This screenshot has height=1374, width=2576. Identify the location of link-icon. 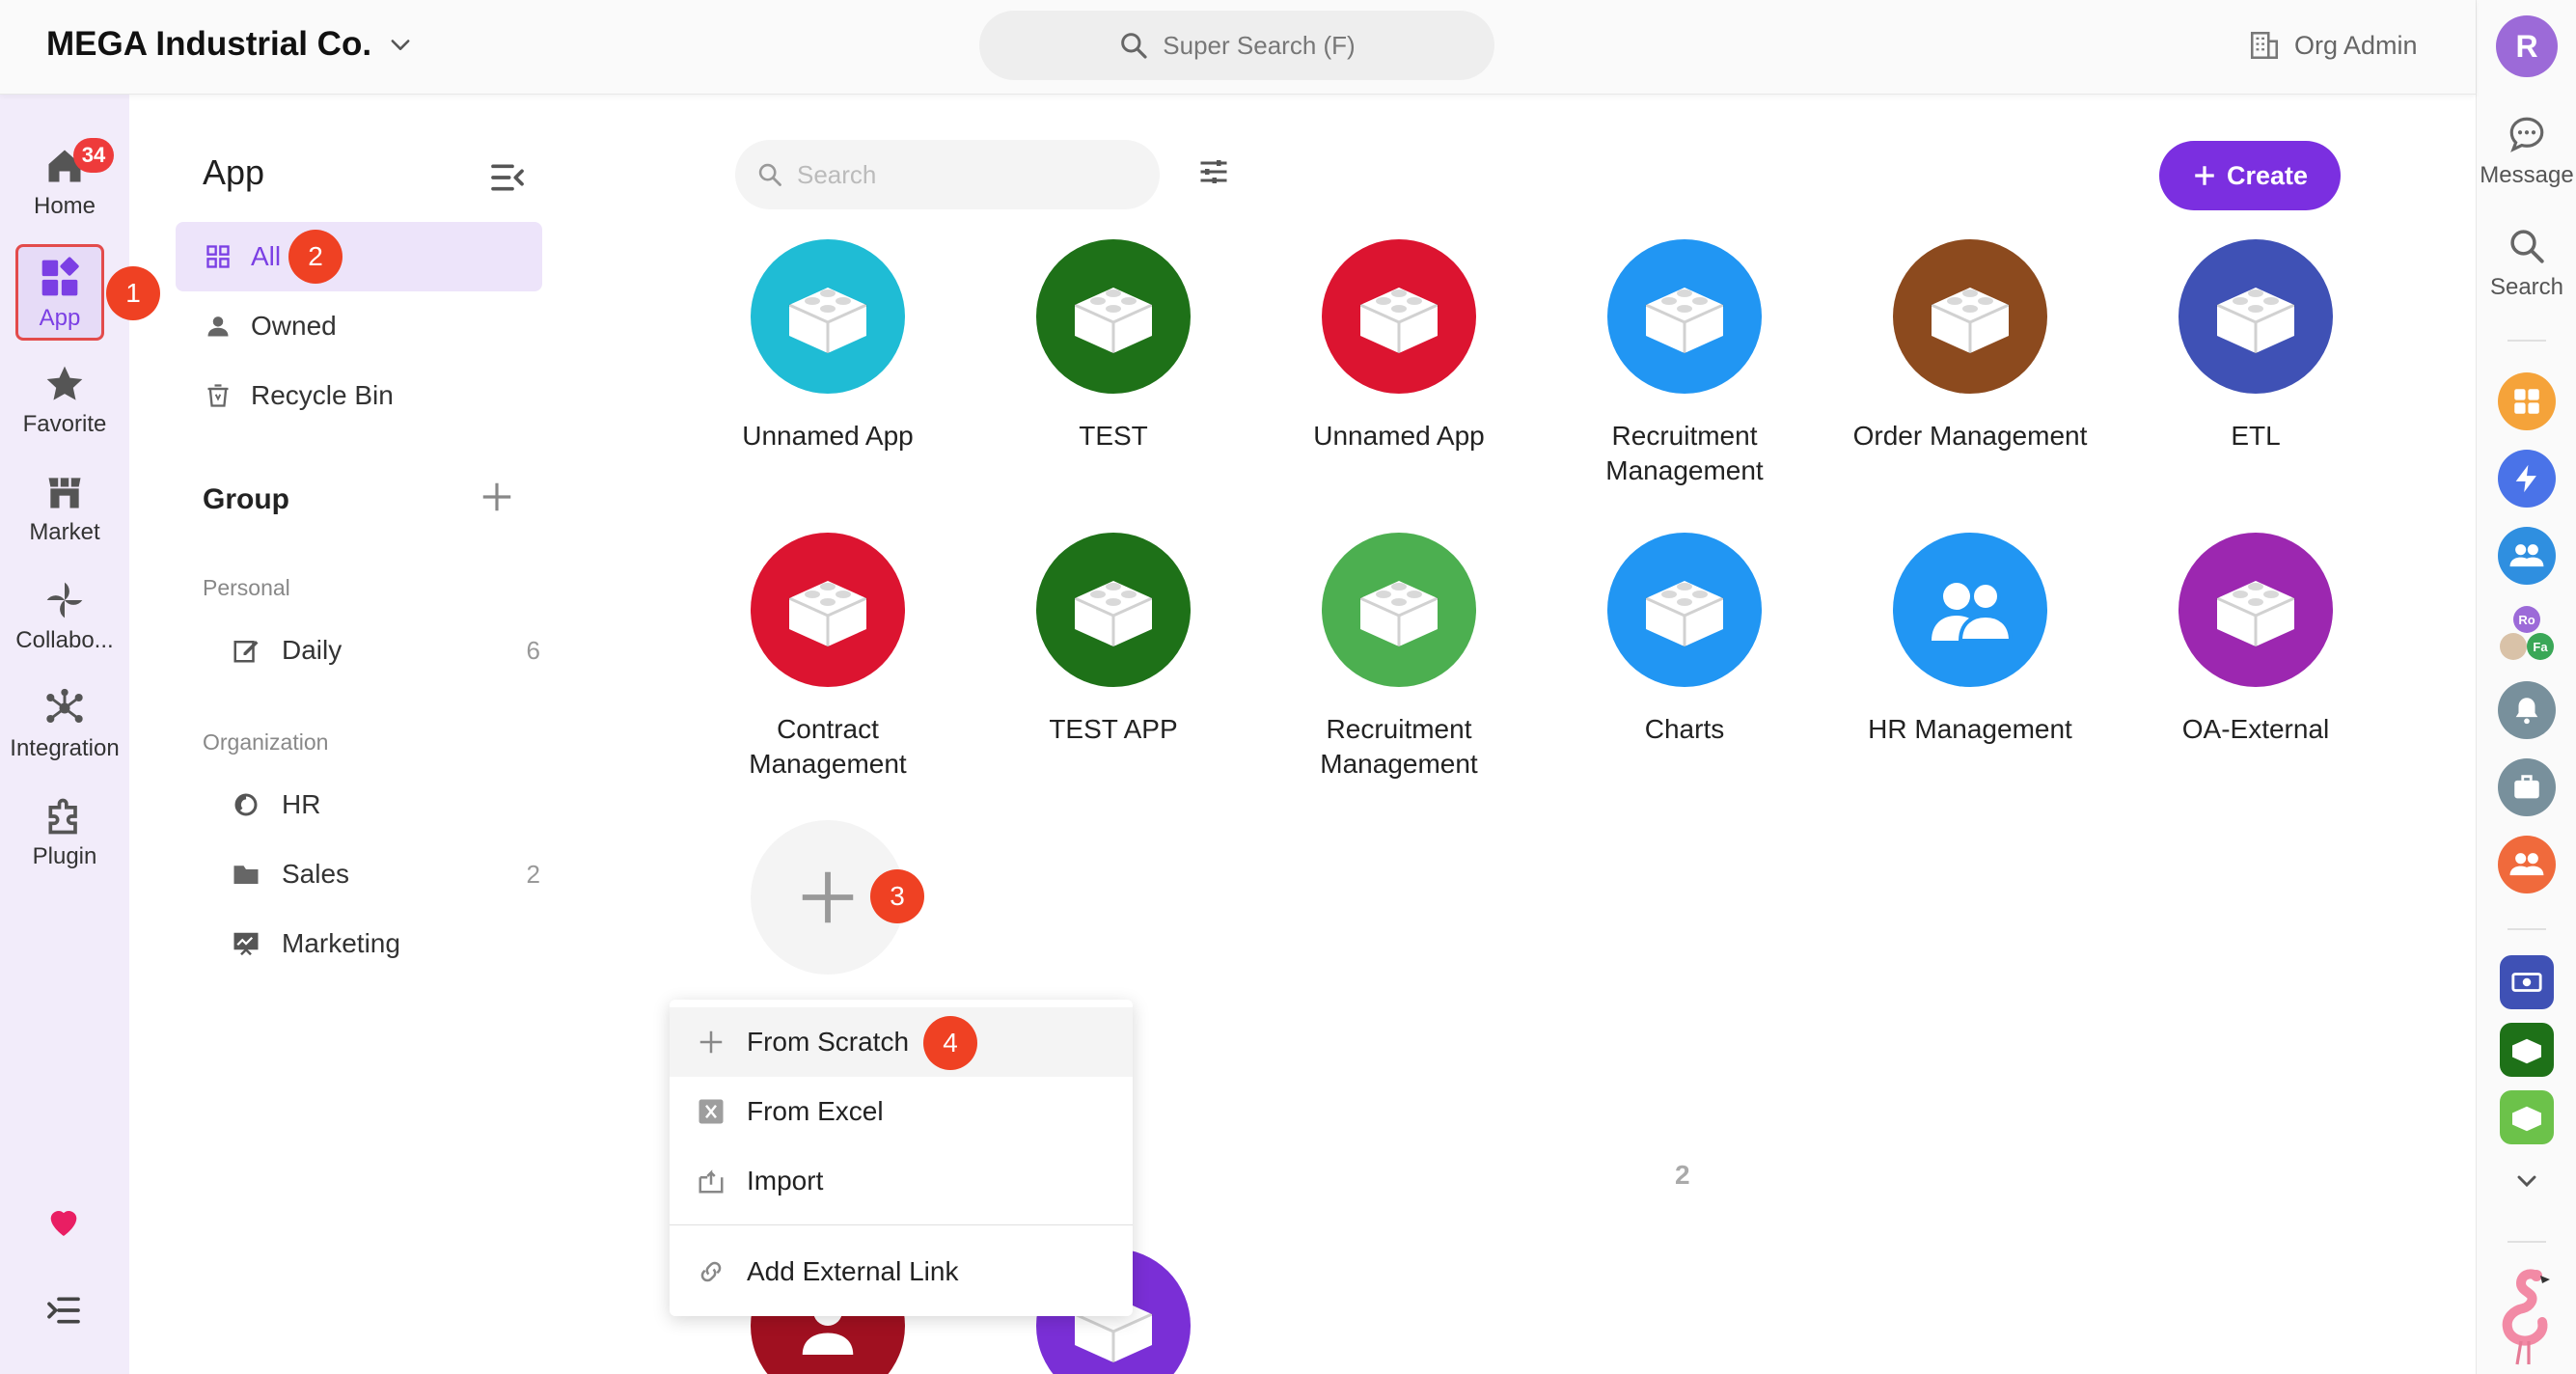
(711, 1271).